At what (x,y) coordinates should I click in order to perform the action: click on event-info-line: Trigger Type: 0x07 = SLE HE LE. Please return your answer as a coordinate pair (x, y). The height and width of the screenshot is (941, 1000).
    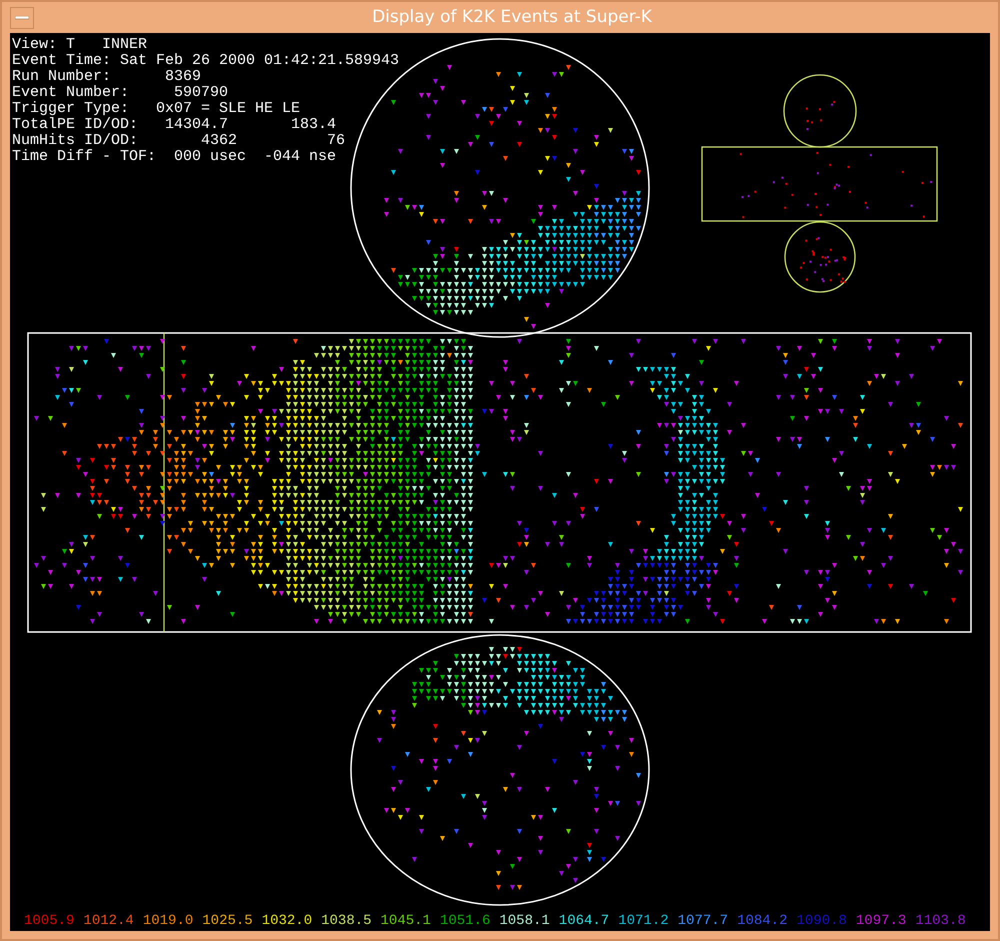
    Looking at the image, I should click on (156, 109).